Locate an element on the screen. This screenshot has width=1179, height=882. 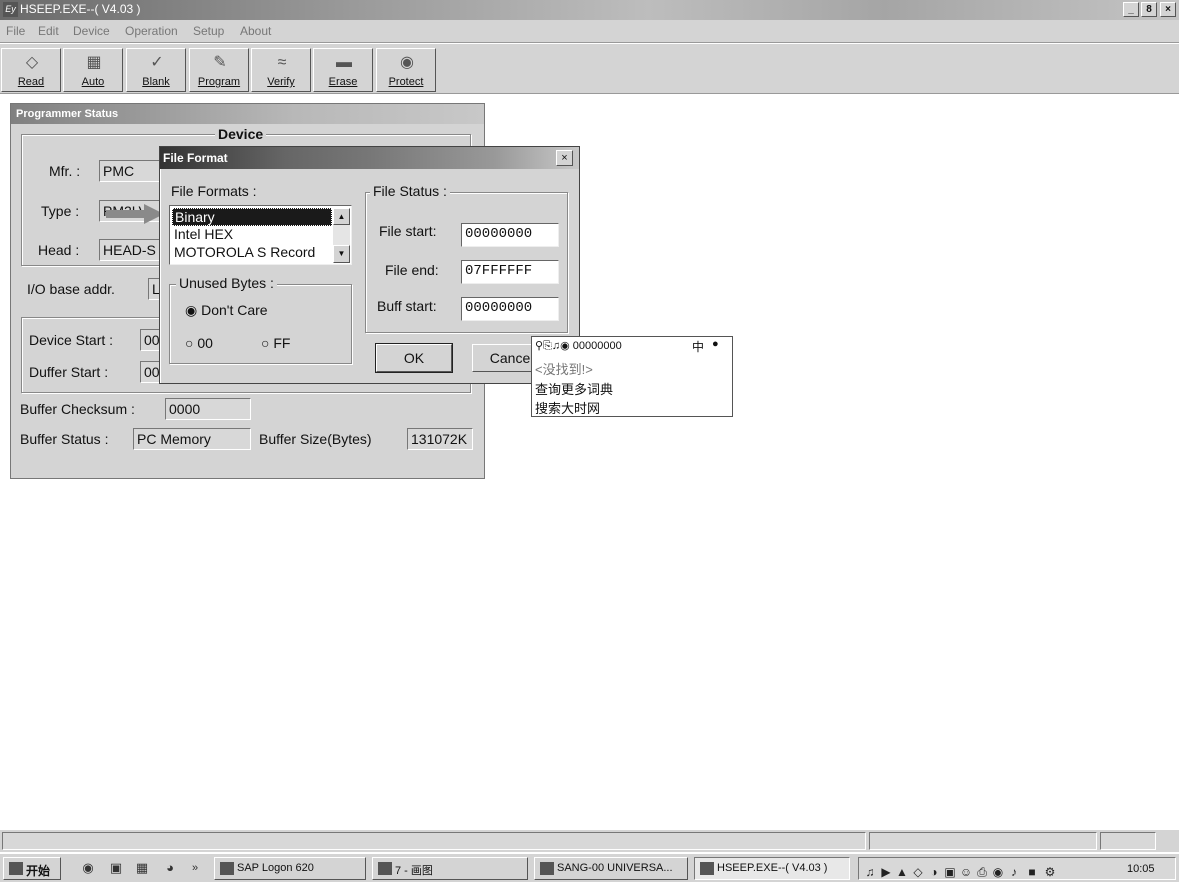
task-hseep: HSEEP.EXE--( V4.03 ) is located at coordinates (772, 868).